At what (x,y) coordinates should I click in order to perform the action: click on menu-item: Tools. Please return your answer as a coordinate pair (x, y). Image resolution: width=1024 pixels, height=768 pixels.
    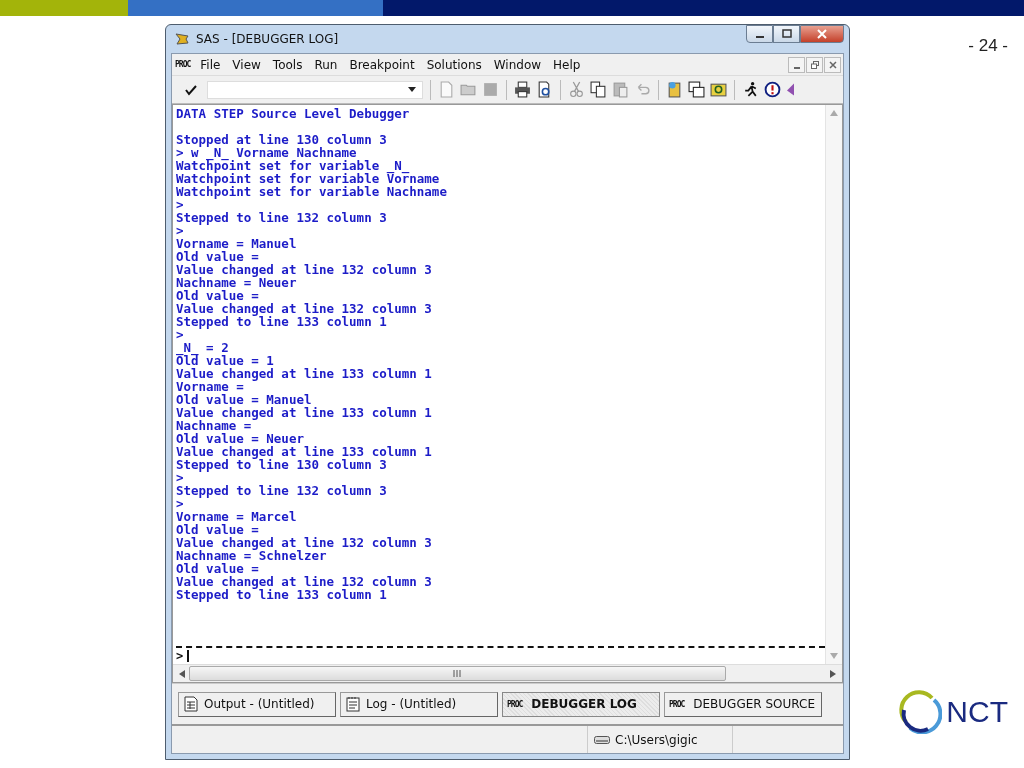
    Looking at the image, I should click on (287, 64).